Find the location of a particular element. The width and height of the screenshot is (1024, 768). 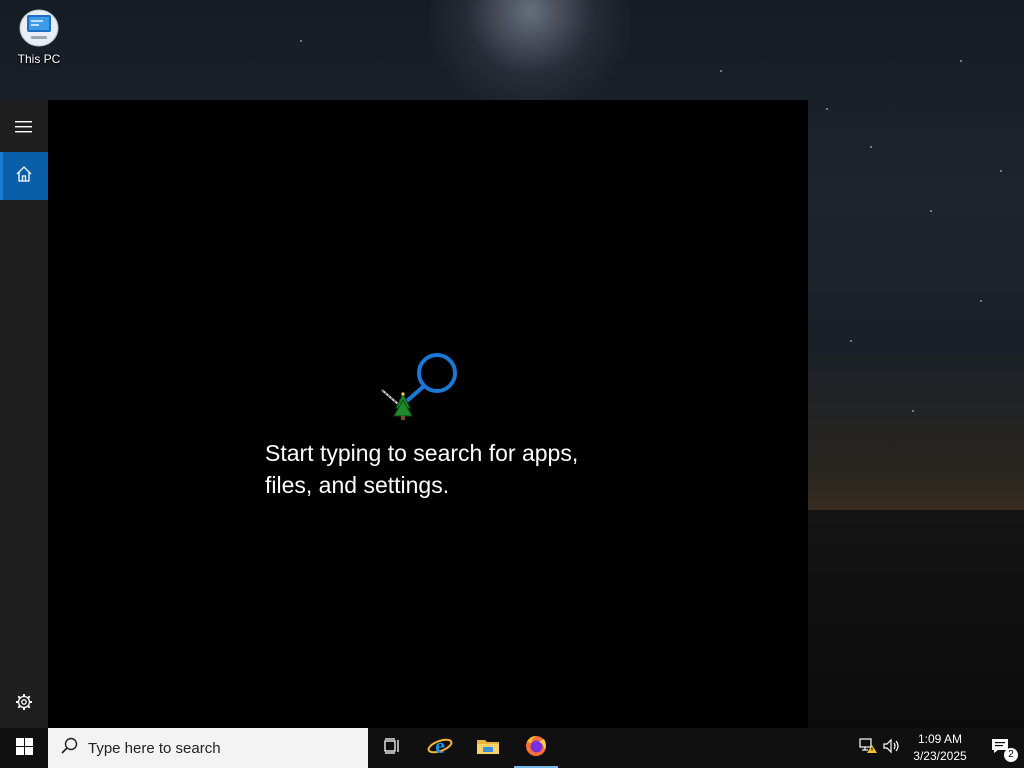

flyout-nav-rail is located at coordinates (24, 414).